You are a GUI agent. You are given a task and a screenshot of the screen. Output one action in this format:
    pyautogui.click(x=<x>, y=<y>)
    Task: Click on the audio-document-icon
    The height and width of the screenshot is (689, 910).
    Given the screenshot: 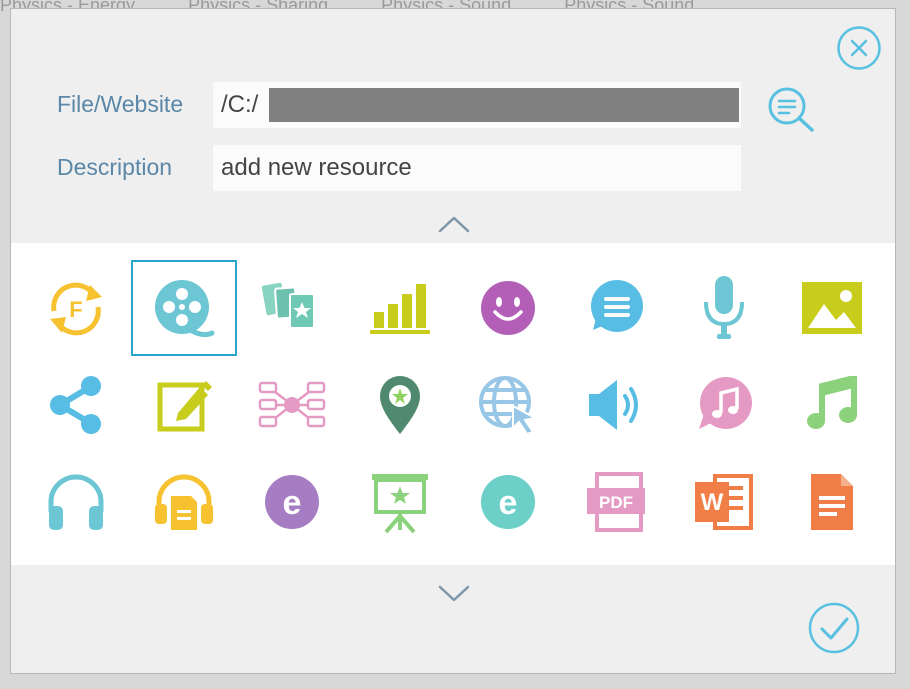 What is the action you would take?
    pyautogui.click(x=184, y=502)
    